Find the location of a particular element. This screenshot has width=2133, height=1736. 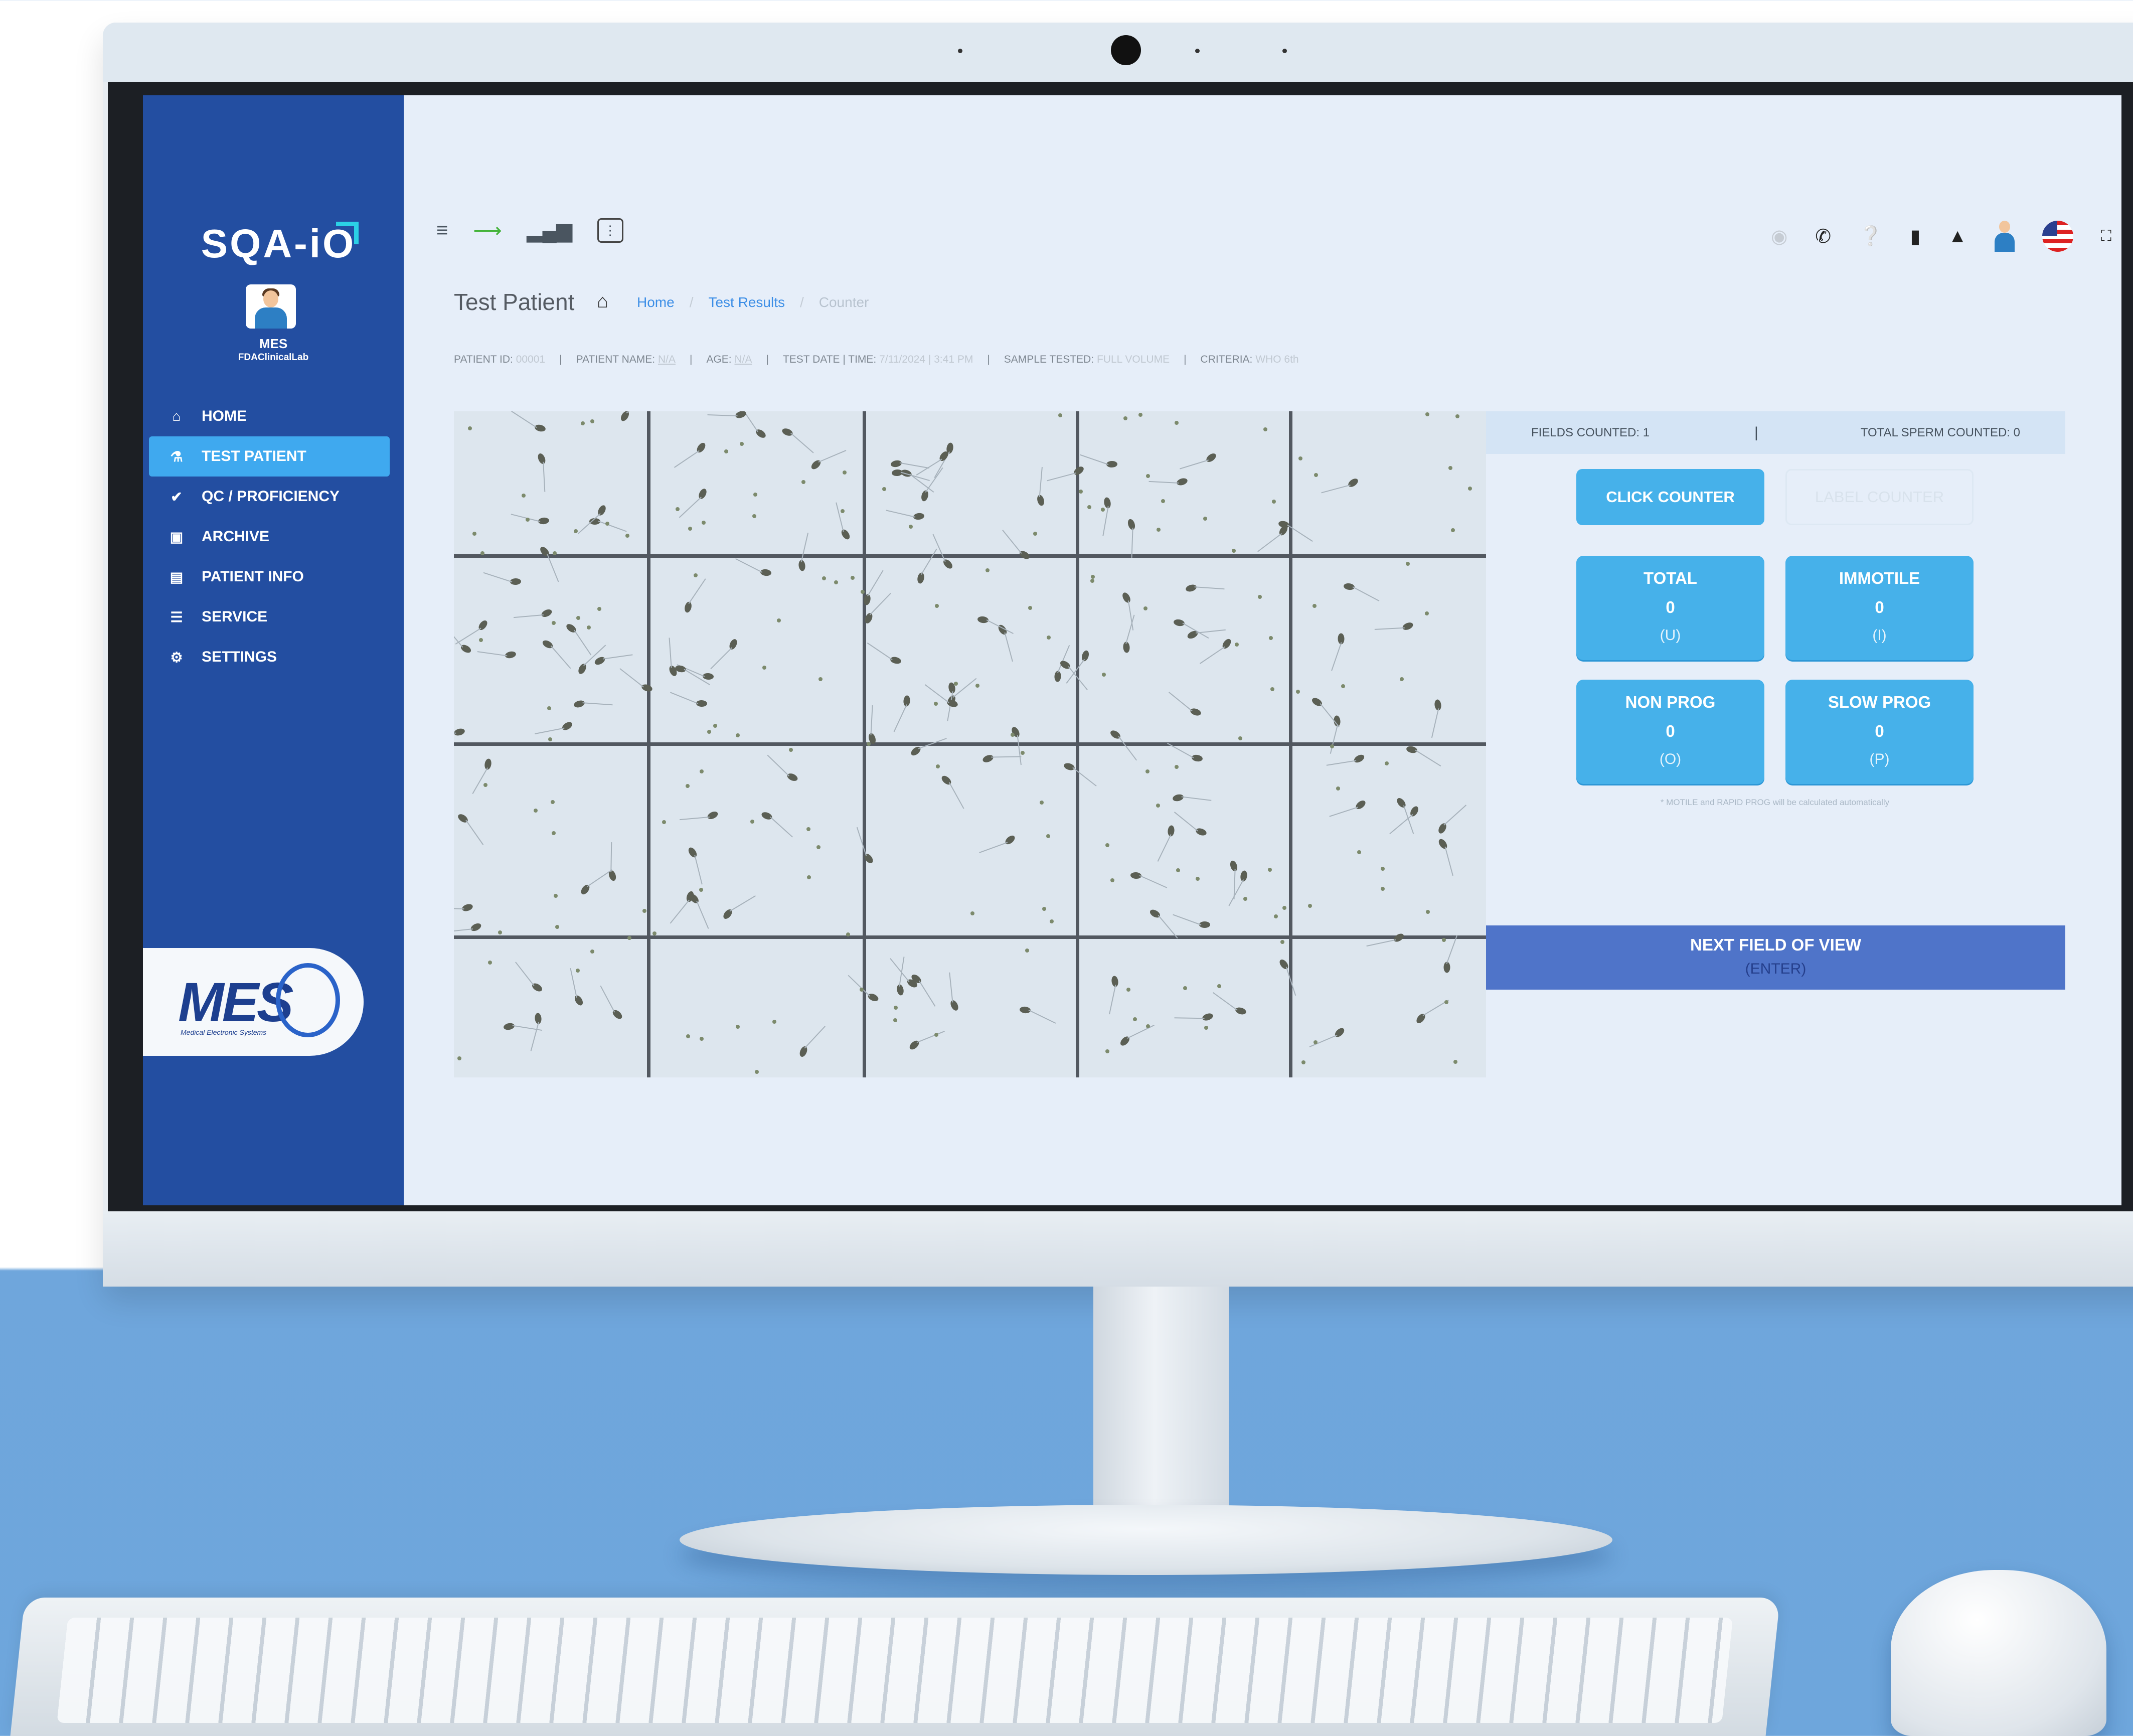

sidebar-item-service: ☰ SERVICE is located at coordinates (269, 617).